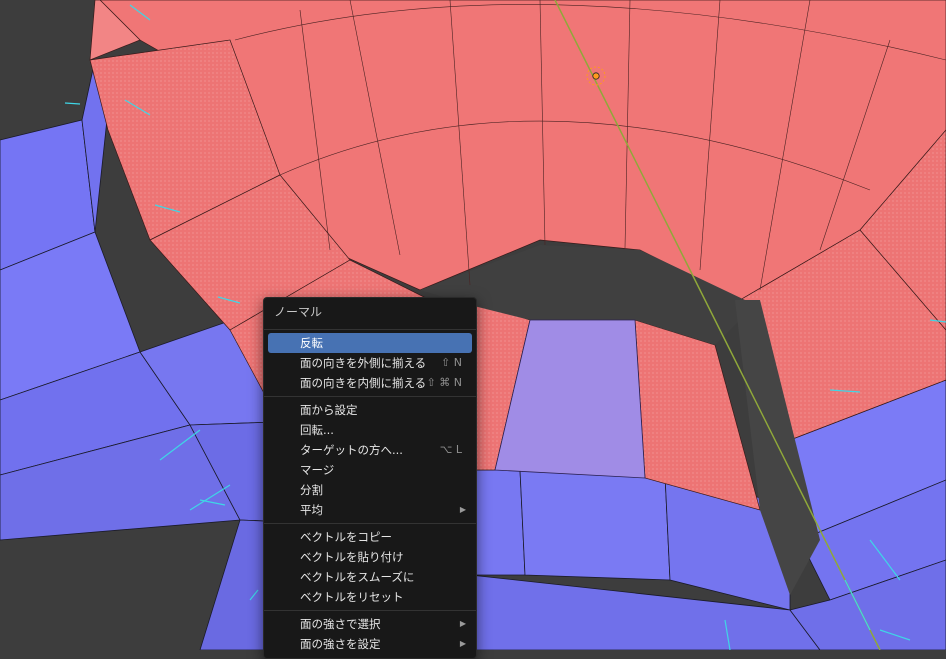  I want to click on menu-item: 面の強さで選択 ▶, so click(370, 624).